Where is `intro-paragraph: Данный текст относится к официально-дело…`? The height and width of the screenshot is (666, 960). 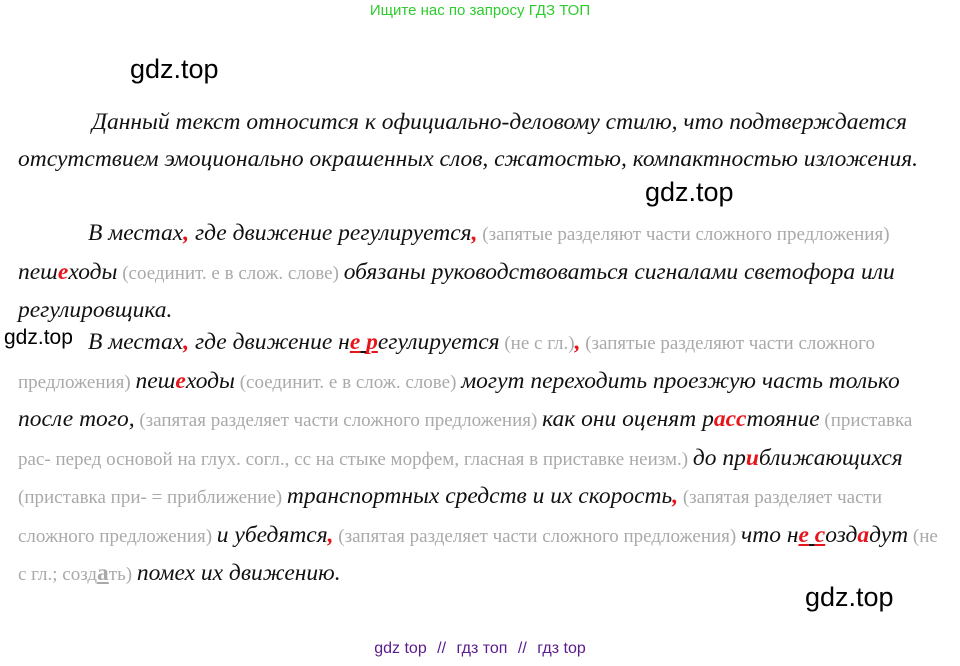
intro-paragraph: Данный текст относится к официально-дело… is located at coordinates (483, 140).